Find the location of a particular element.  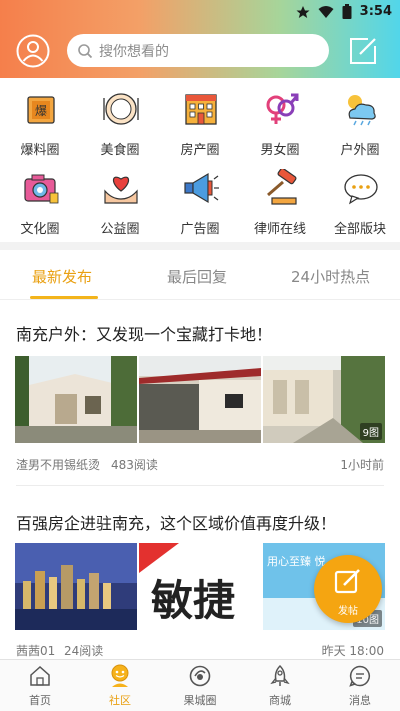

search-input: 搜你想看的 is located at coordinates (198, 50).